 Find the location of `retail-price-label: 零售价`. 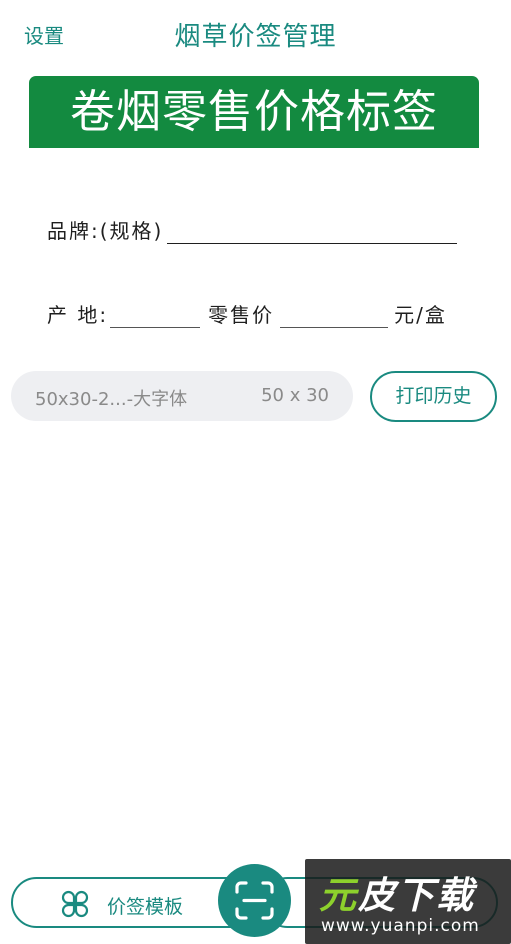

retail-price-label: 零售价 is located at coordinates (241, 315).